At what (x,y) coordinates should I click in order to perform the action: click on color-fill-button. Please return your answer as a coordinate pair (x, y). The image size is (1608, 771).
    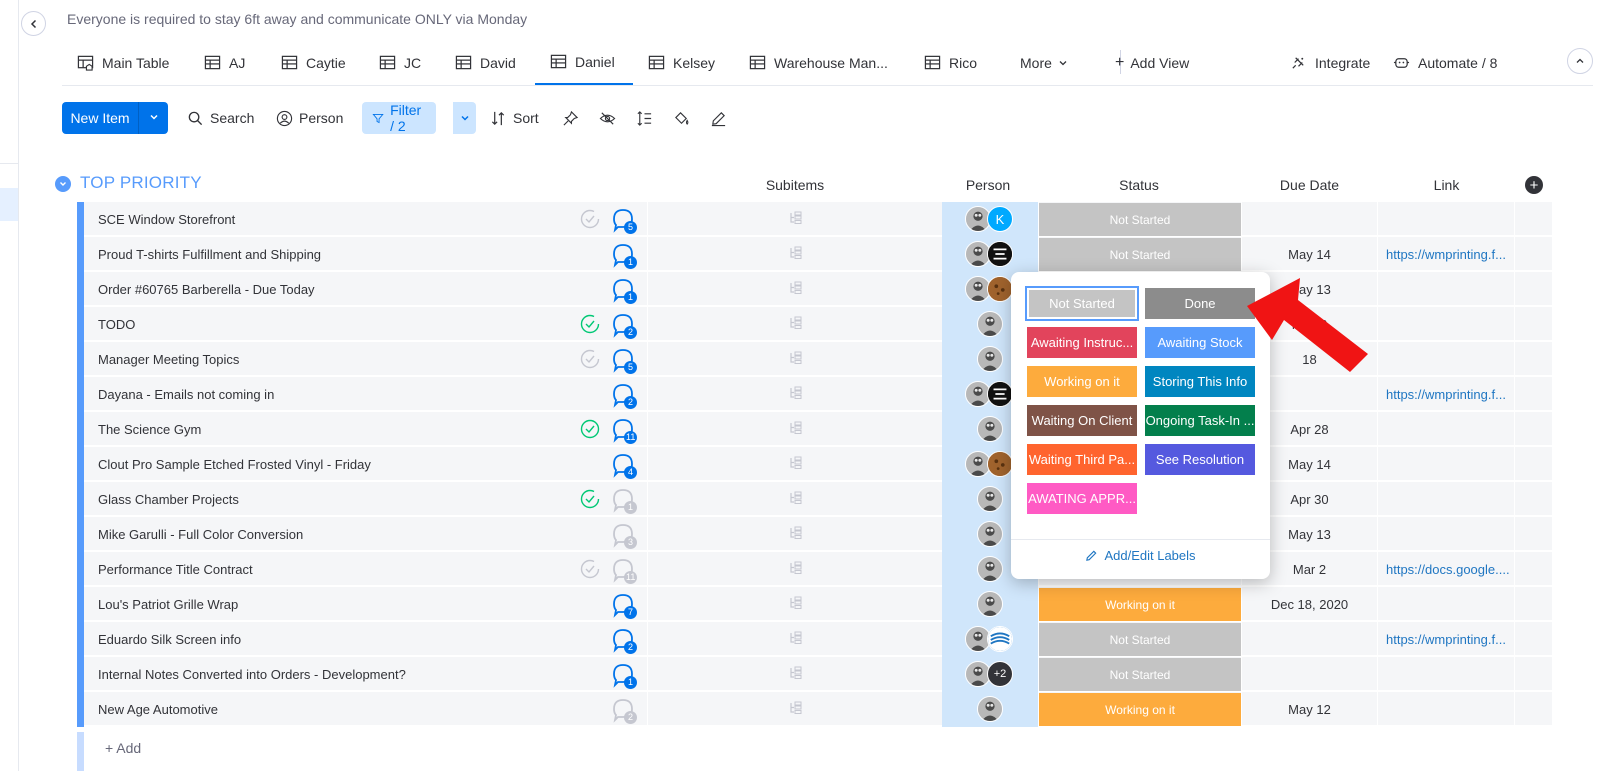
    Looking at the image, I should click on (681, 118).